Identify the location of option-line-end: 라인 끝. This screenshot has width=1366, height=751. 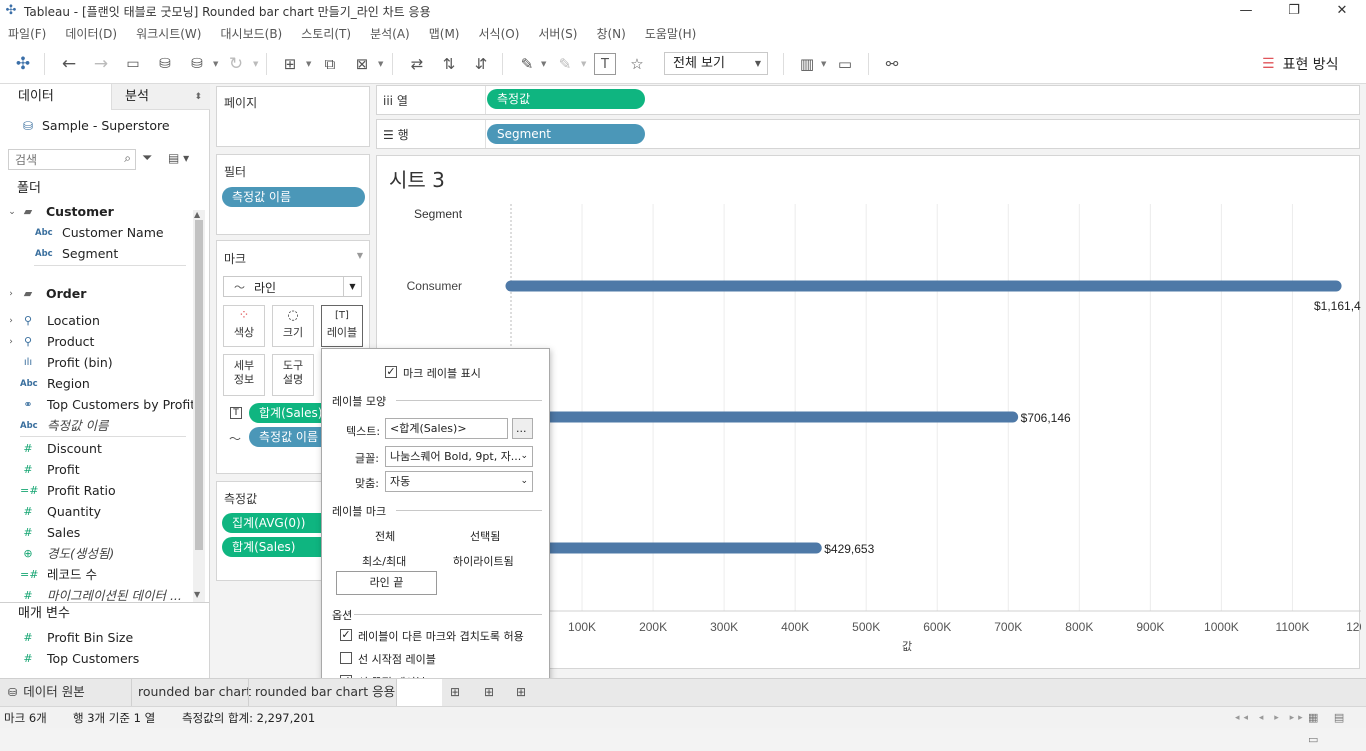
(386, 583).